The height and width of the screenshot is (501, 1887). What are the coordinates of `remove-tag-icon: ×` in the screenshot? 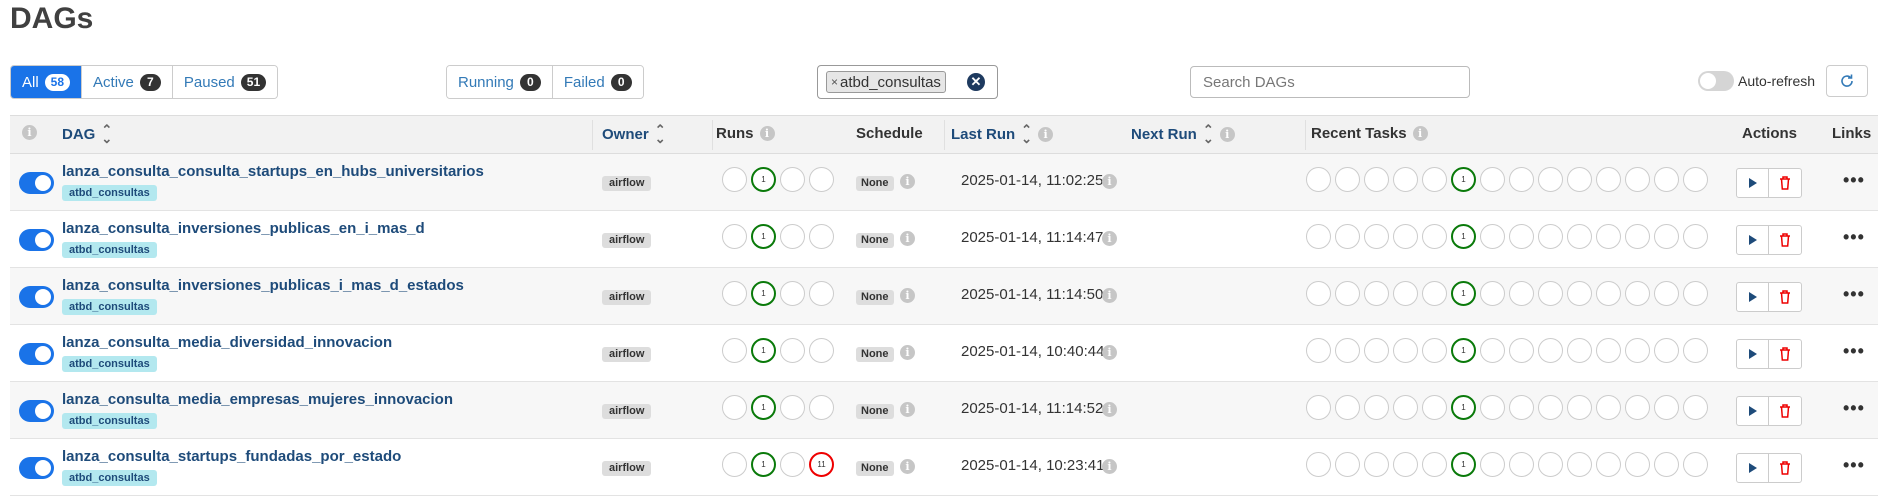 It's located at (834, 82).